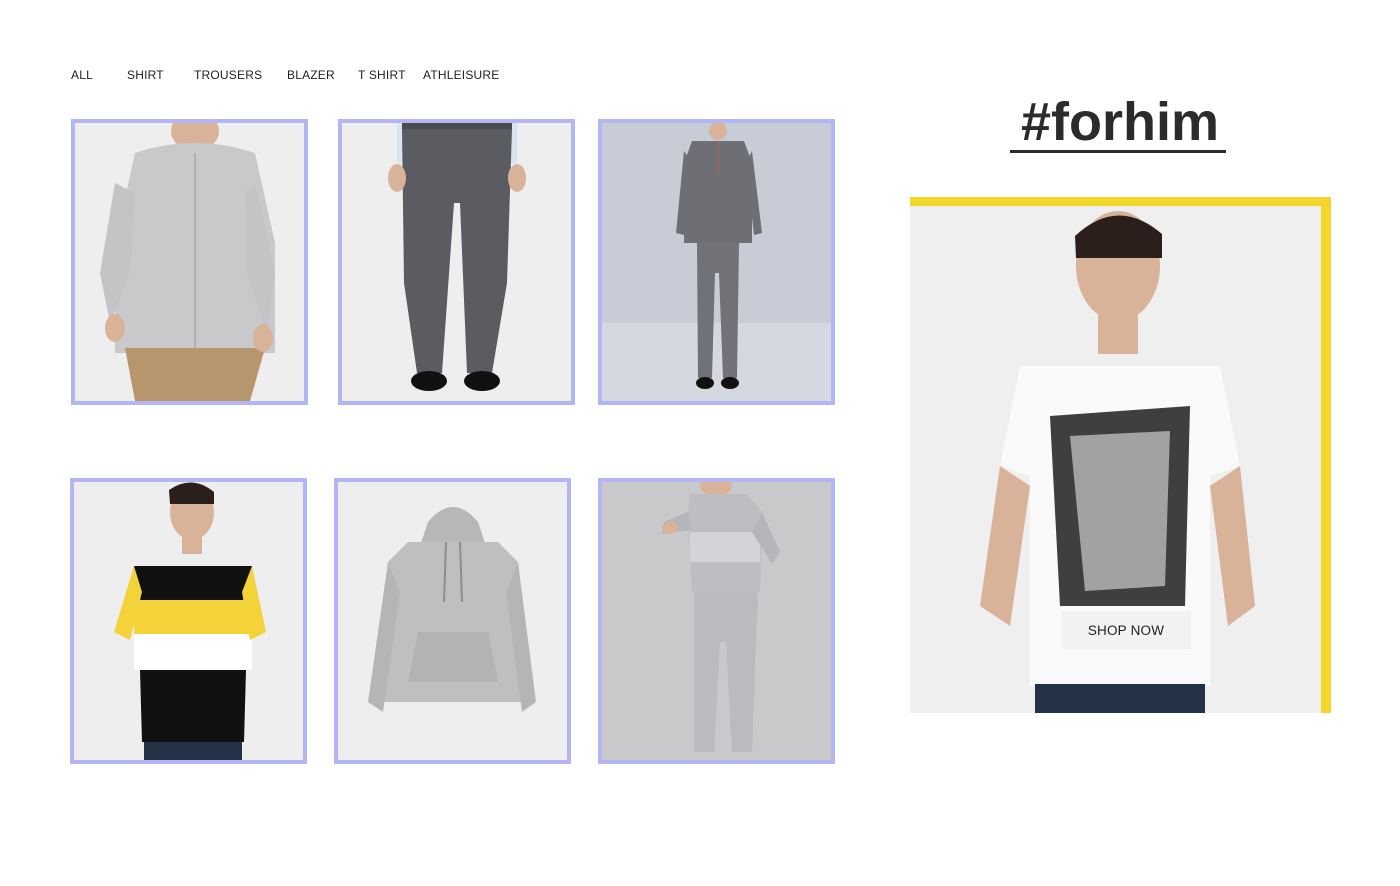 Image resolution: width=1400 pixels, height=886 pixels. I want to click on tab-t-shirt: T SHIRT, so click(382, 75).